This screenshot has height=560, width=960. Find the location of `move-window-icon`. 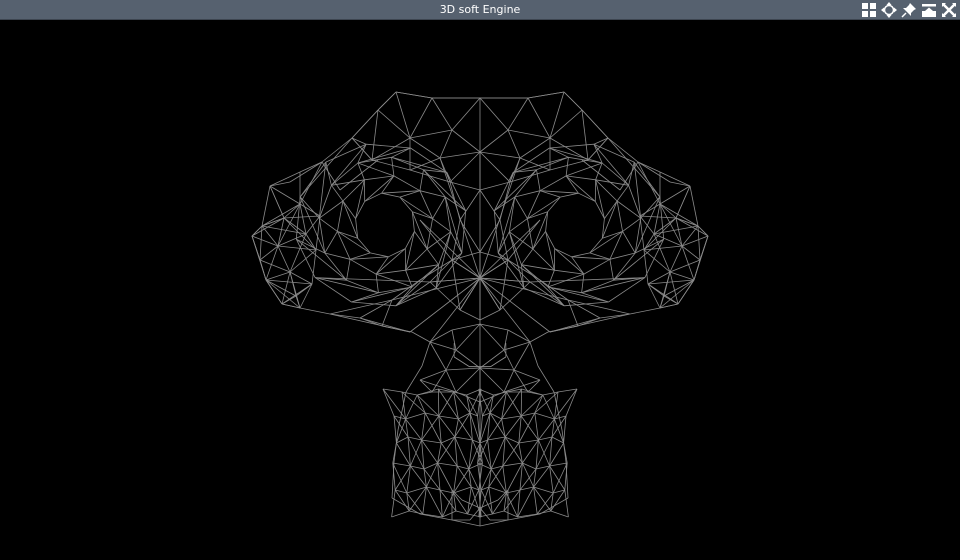

move-window-icon is located at coordinates (889, 10).